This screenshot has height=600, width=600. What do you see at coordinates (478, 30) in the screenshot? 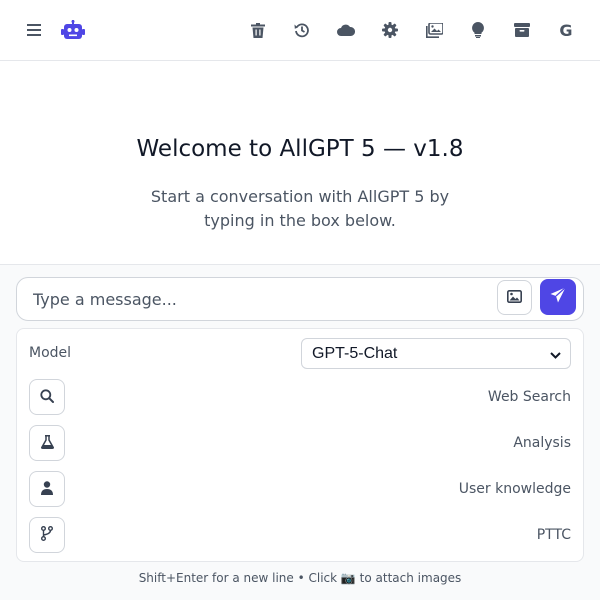
I see `lightbulb-icon` at bounding box center [478, 30].